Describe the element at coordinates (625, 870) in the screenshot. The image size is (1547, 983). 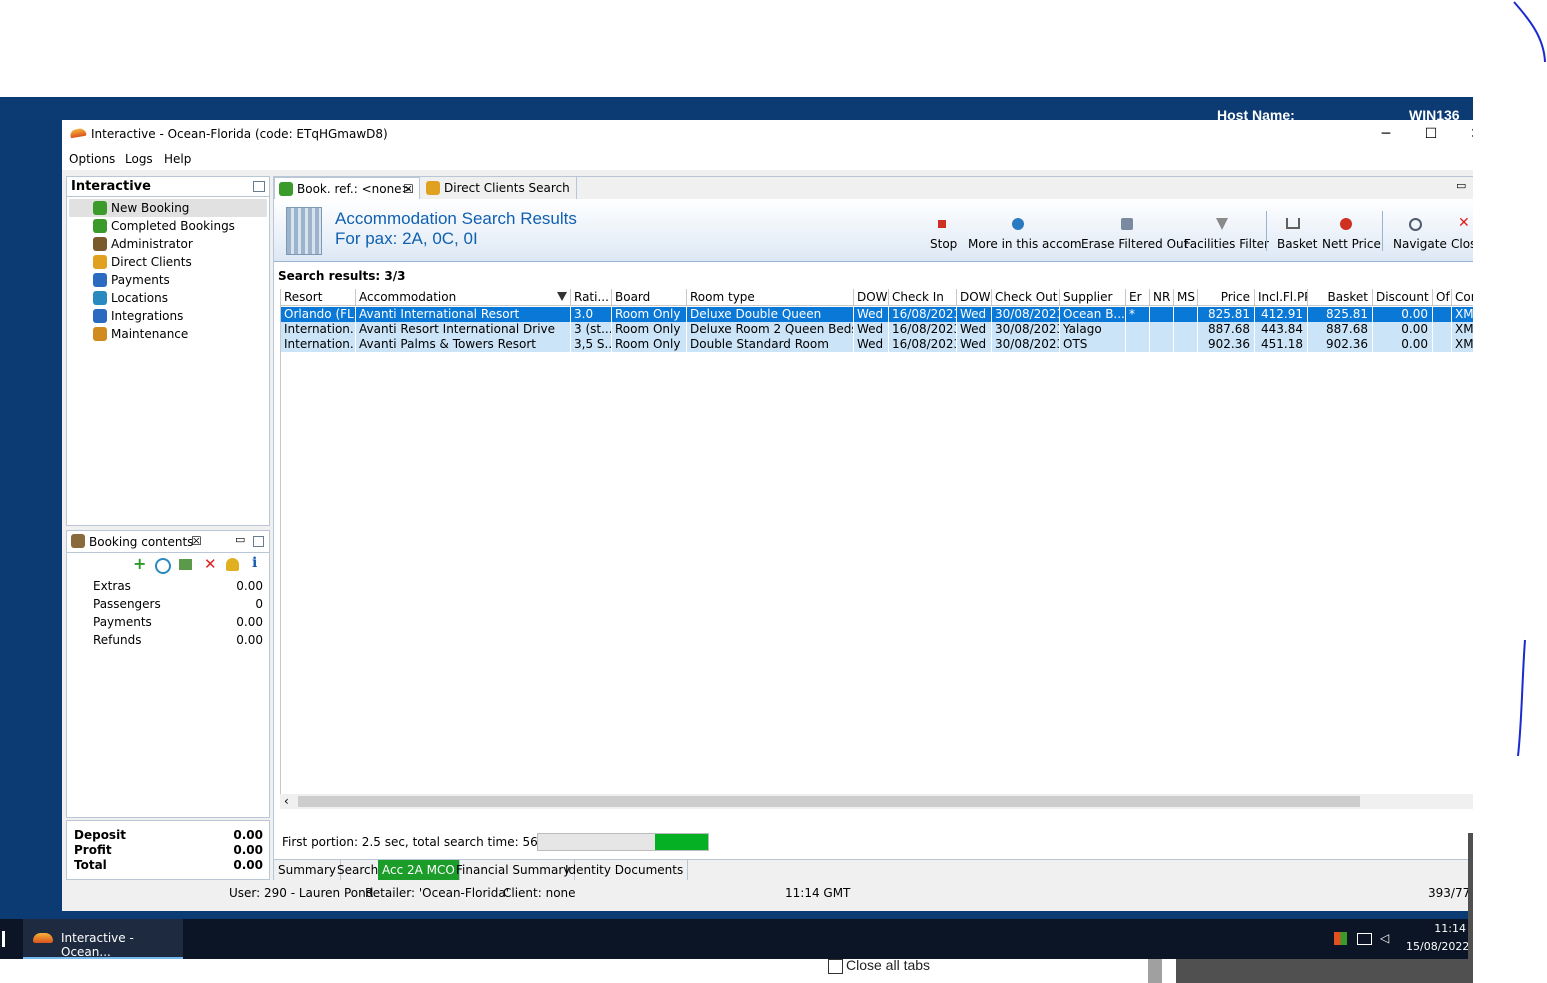
I see `tab-identity-documents: Identity Documents` at that location.